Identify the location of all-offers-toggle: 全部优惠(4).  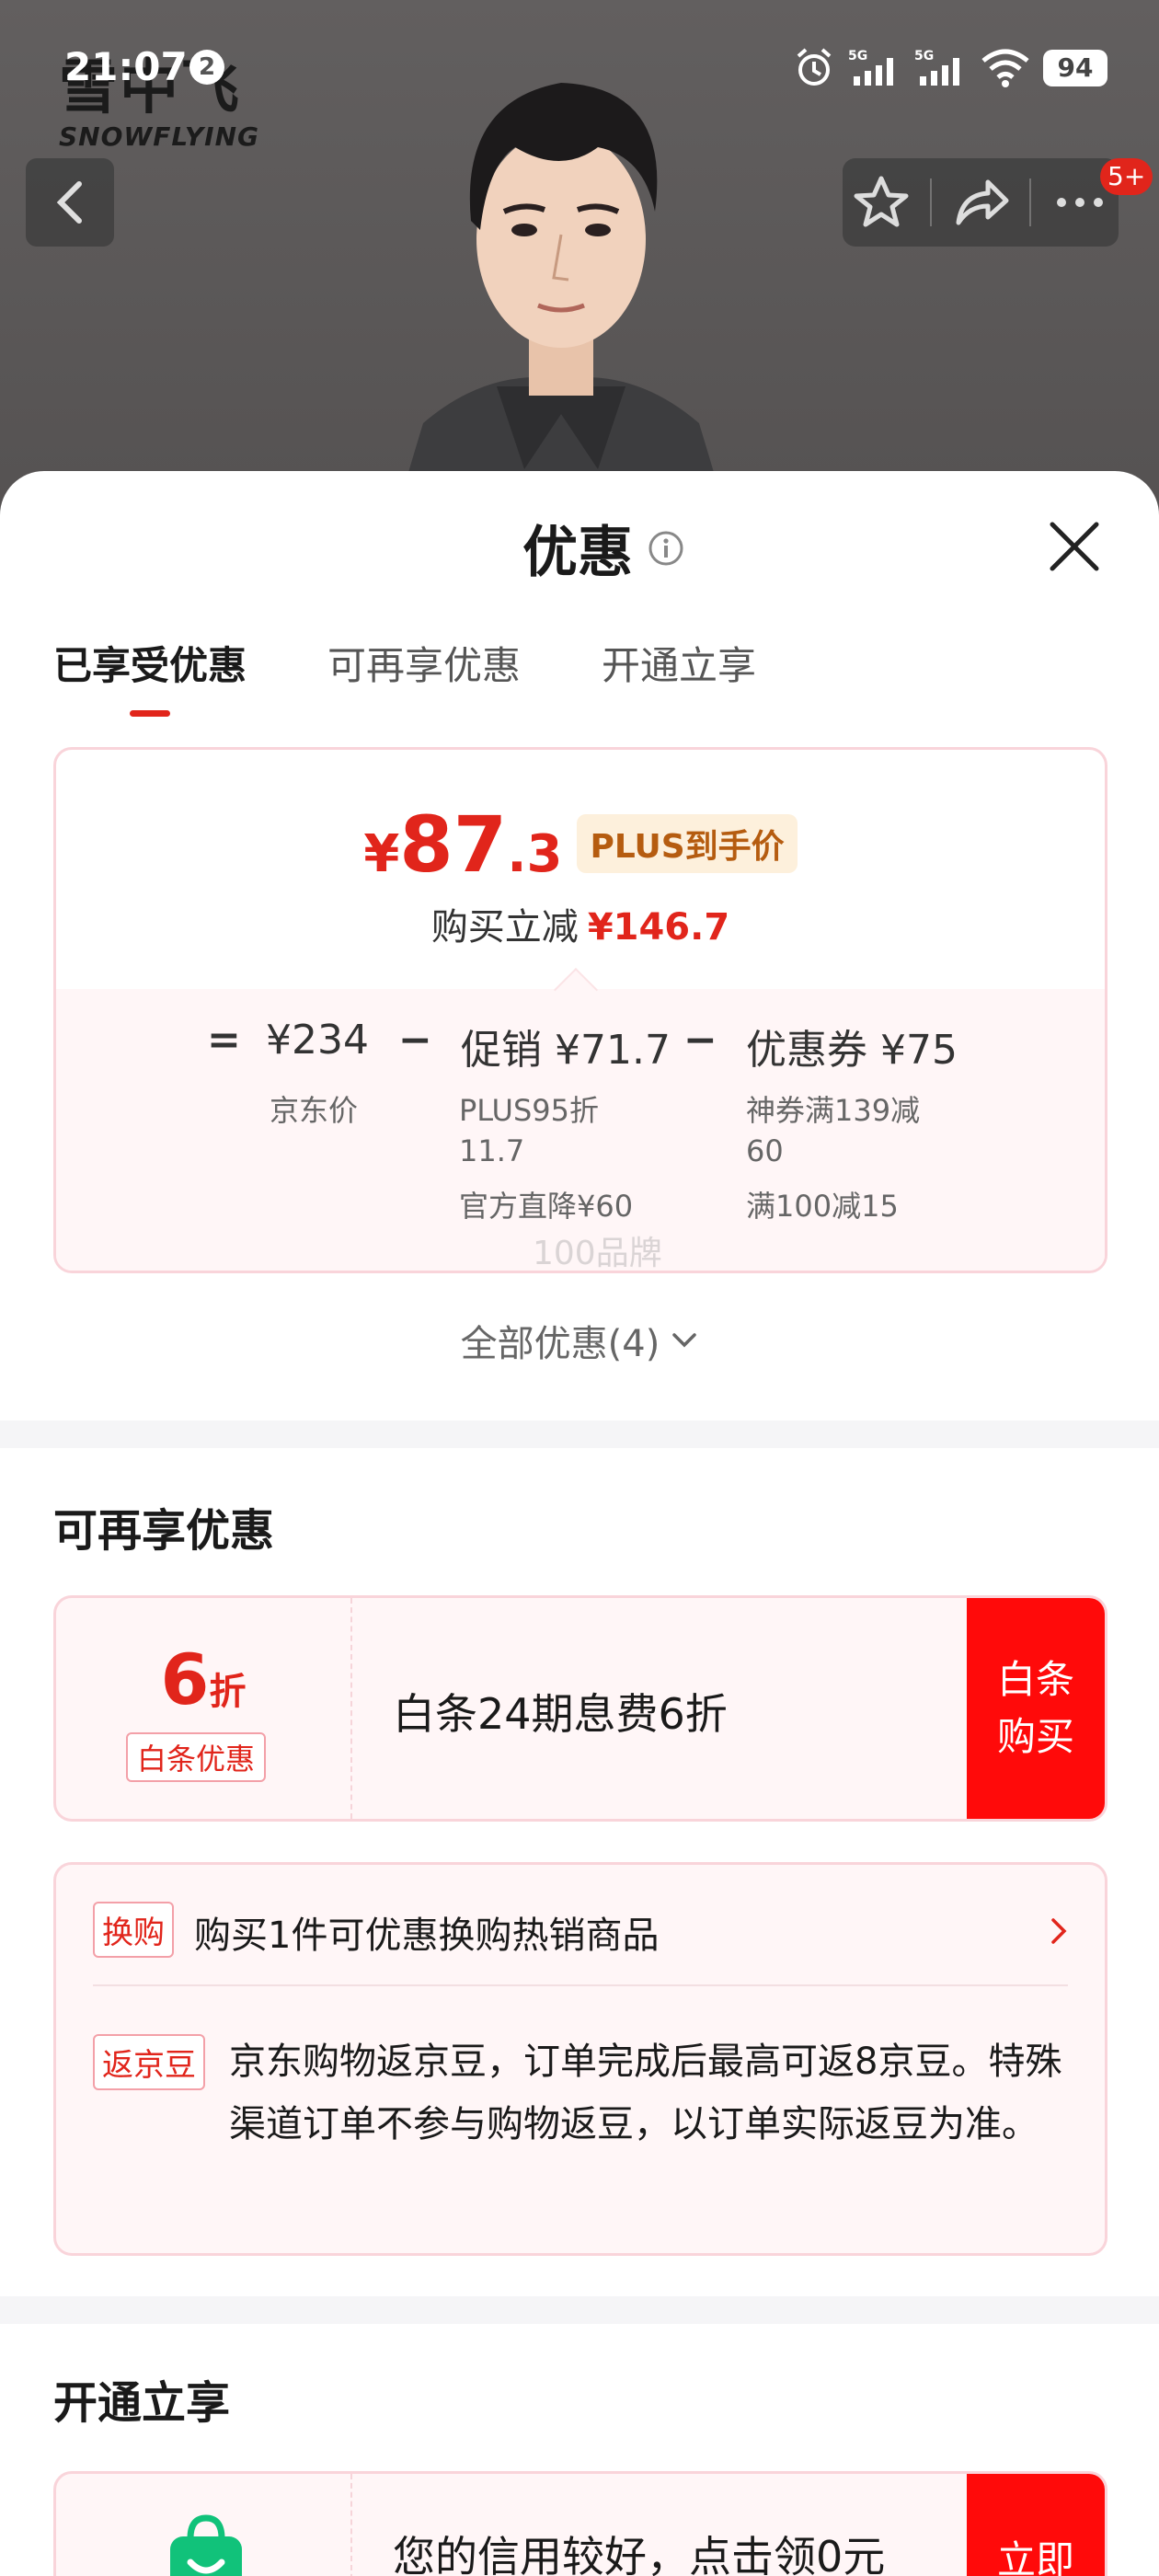
(579, 1340).